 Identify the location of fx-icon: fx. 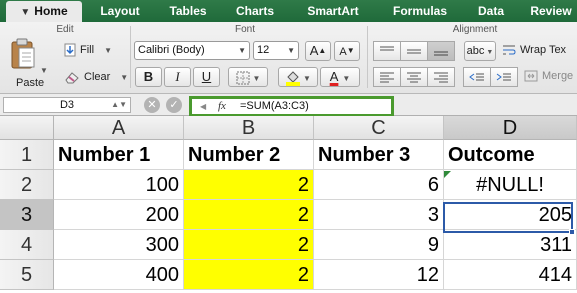
(222, 106).